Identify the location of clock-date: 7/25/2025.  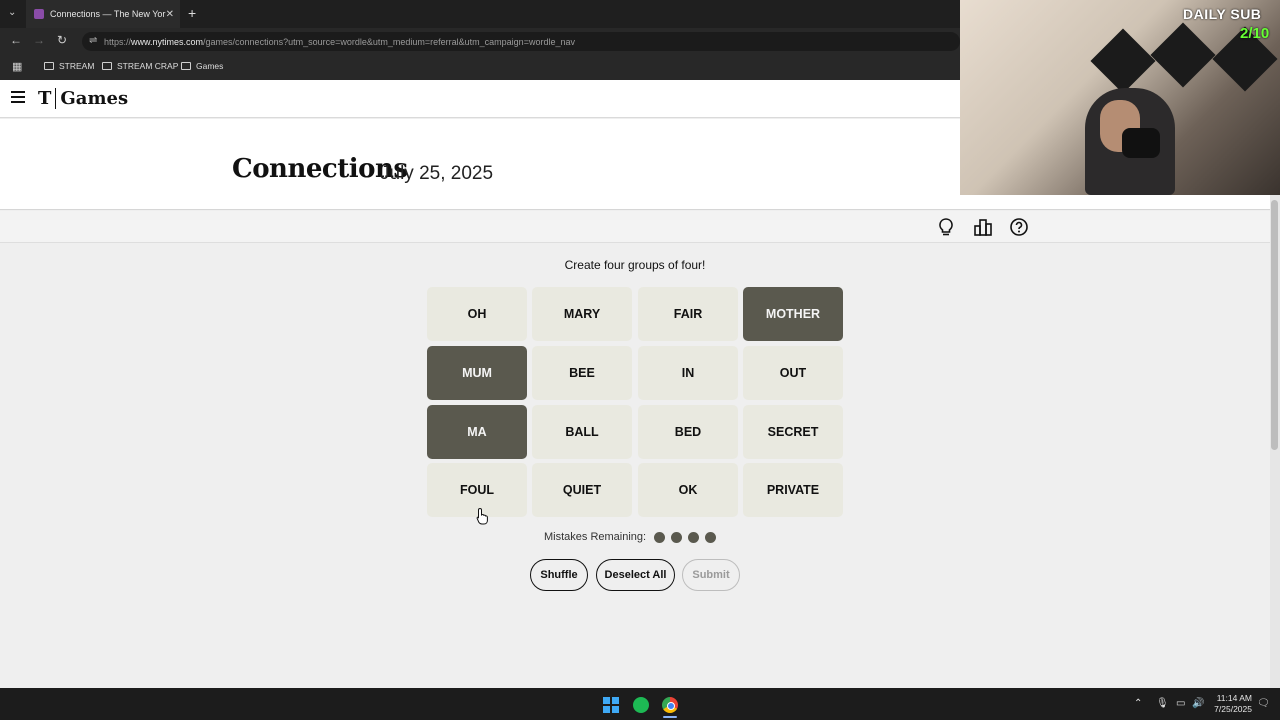
(1233, 709).